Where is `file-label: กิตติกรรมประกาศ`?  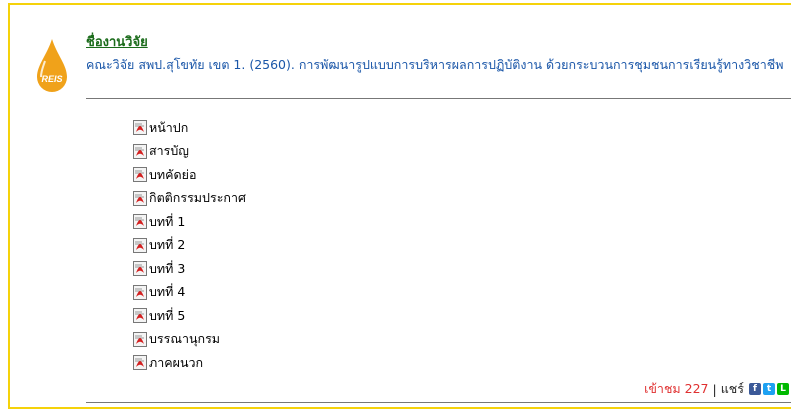 file-label: กิตติกรรมประกาศ is located at coordinates (197, 198).